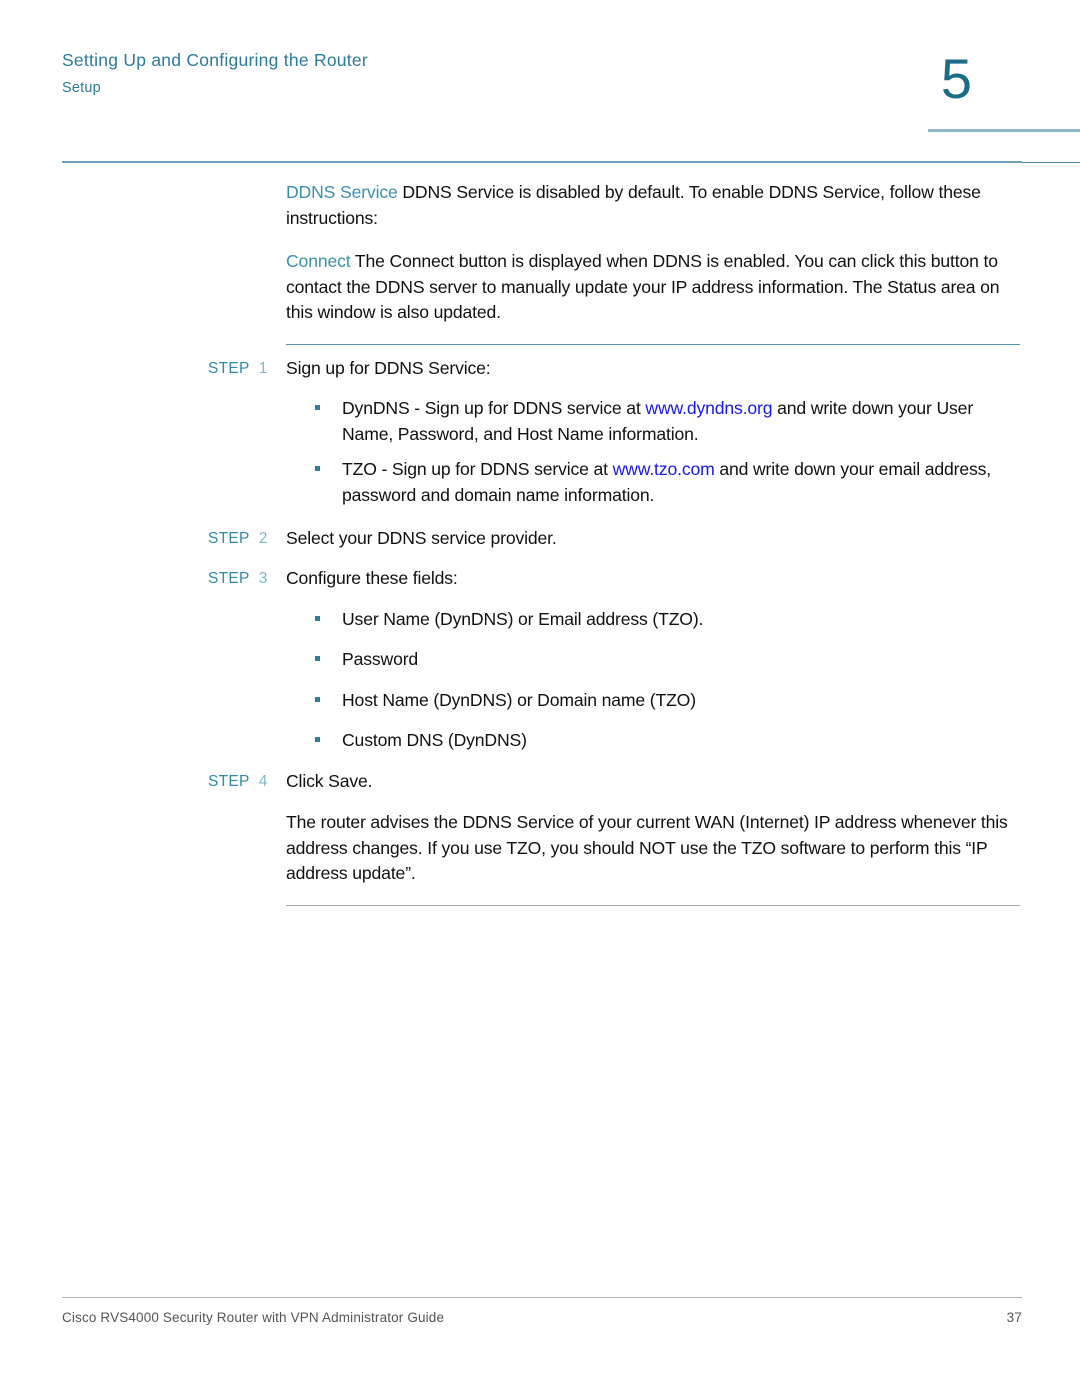  I want to click on step-1-label-text: STEP, so click(229, 368).